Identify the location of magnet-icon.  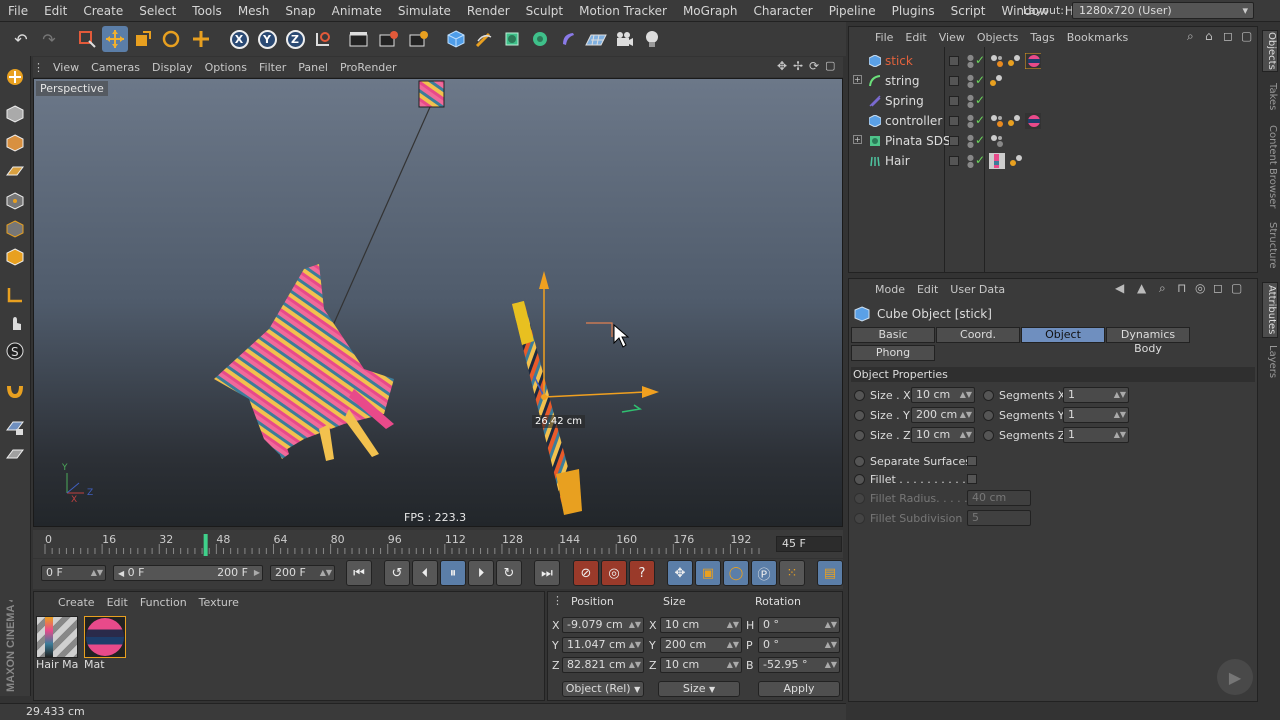
(15, 389).